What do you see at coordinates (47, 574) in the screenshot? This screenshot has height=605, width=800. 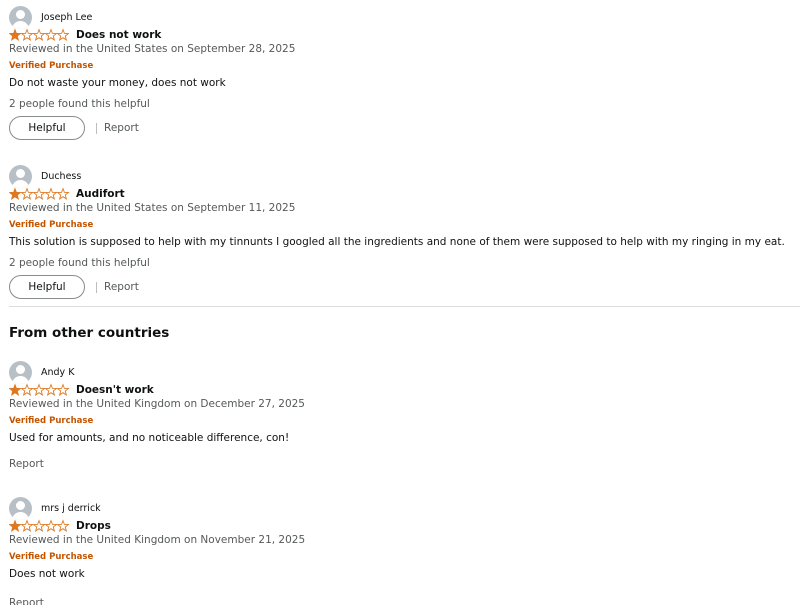 I see `review-body: Does not work` at bounding box center [47, 574].